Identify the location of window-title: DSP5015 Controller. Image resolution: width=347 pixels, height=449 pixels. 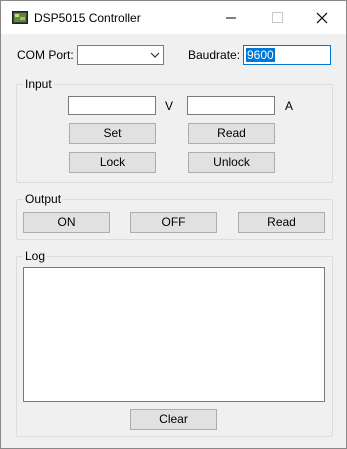
(87, 18).